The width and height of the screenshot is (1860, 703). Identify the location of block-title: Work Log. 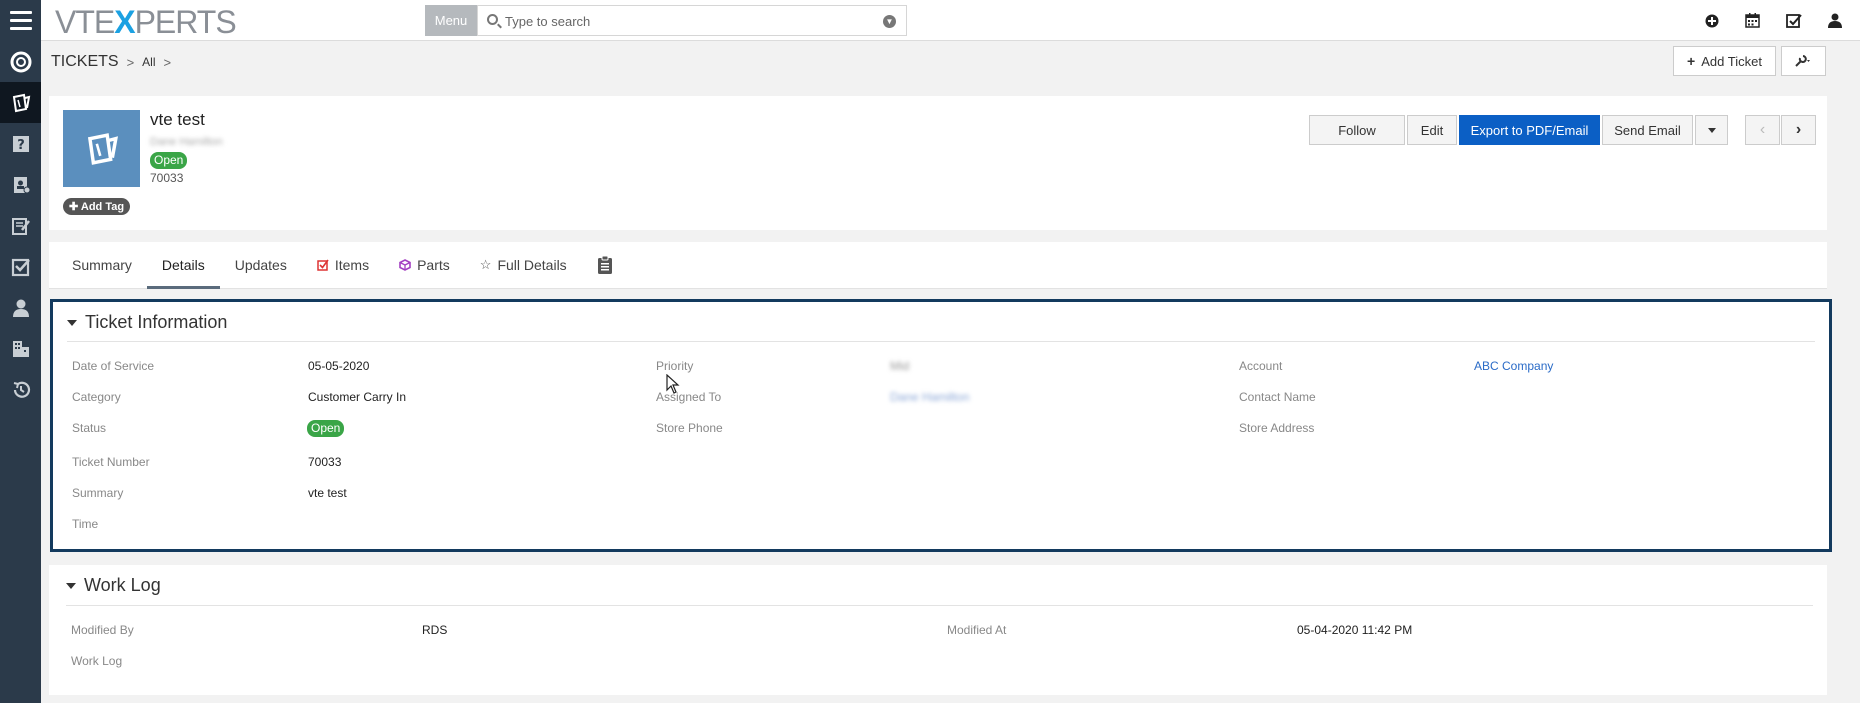
(122, 585).